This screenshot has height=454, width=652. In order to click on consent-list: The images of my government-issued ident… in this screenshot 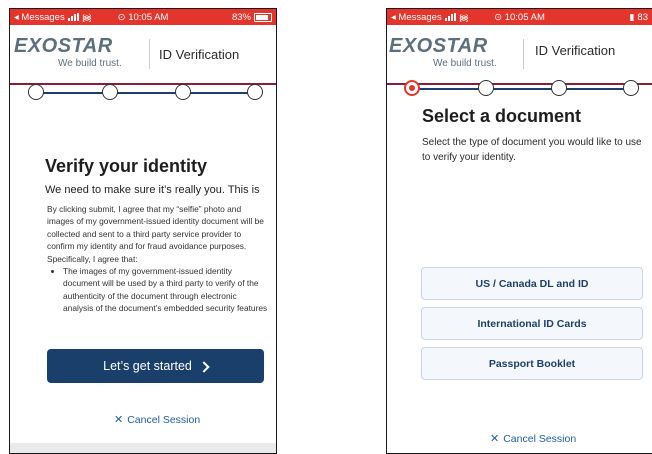, I will do `click(158, 290)`.